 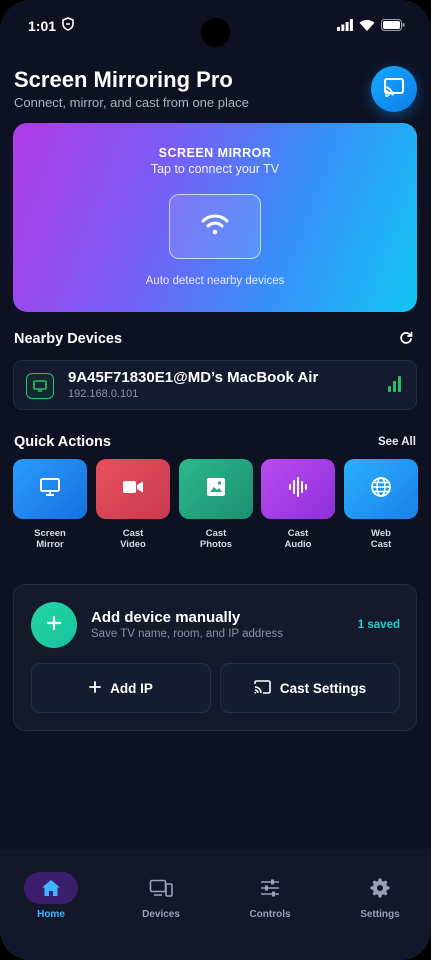 I want to click on hero-title: SCREEN MIRROR, so click(x=215, y=153).